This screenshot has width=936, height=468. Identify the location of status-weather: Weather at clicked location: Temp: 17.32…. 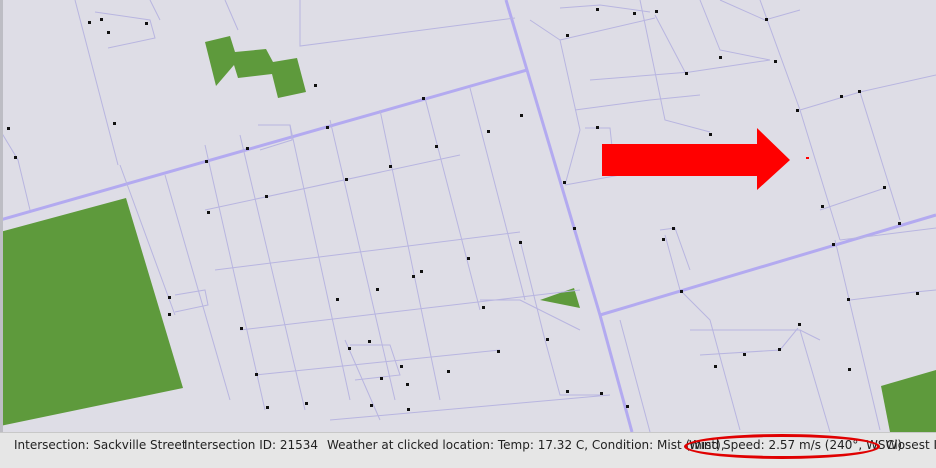
(526, 445).